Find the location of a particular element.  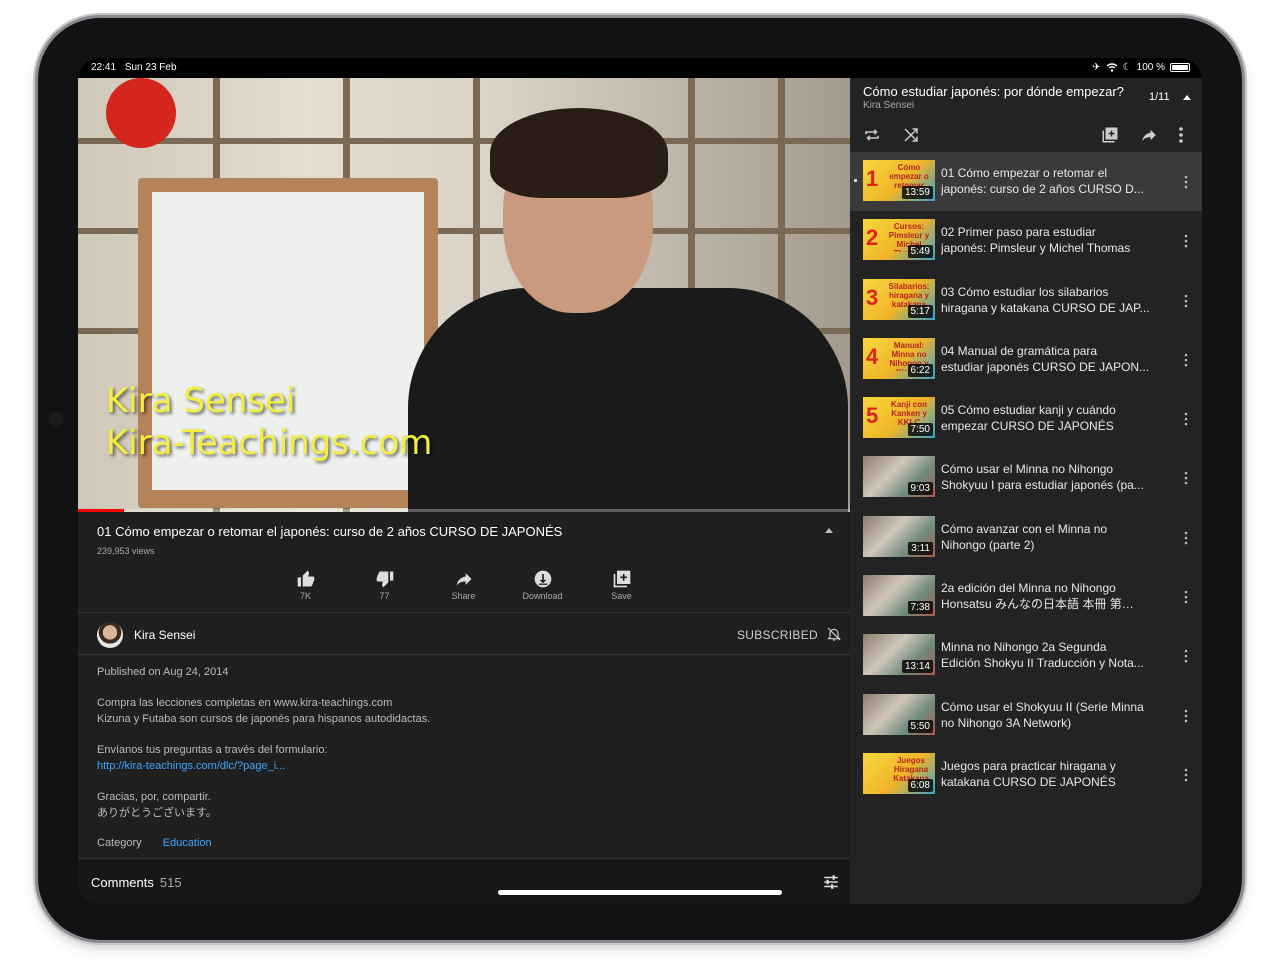

dislike-button: 77 is located at coordinates (384, 585).